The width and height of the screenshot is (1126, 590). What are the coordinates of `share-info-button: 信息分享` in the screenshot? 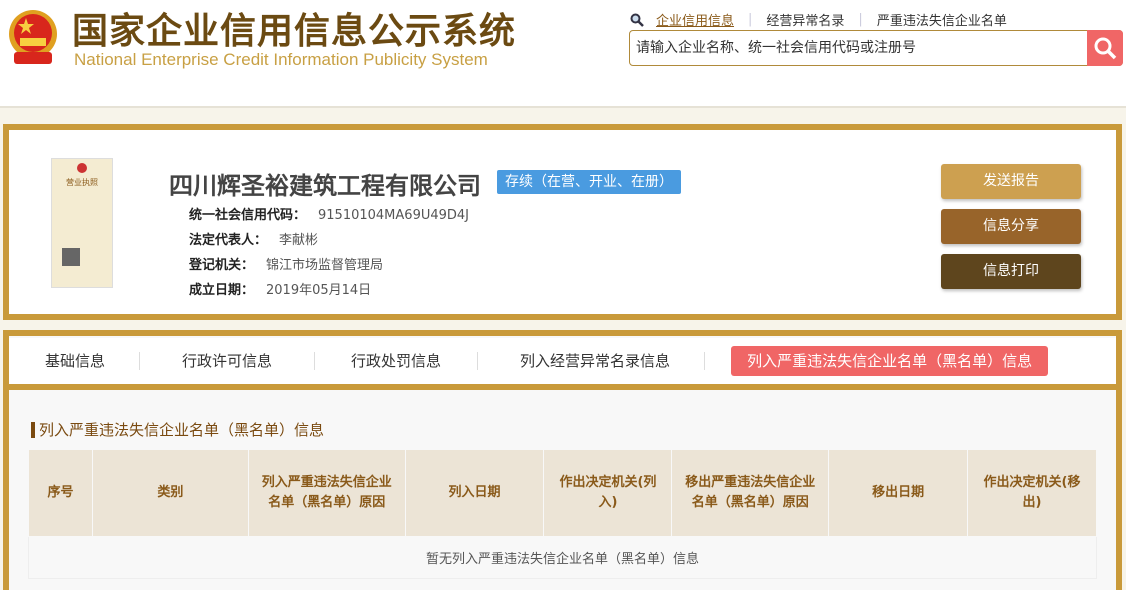 It's located at (1011, 226).